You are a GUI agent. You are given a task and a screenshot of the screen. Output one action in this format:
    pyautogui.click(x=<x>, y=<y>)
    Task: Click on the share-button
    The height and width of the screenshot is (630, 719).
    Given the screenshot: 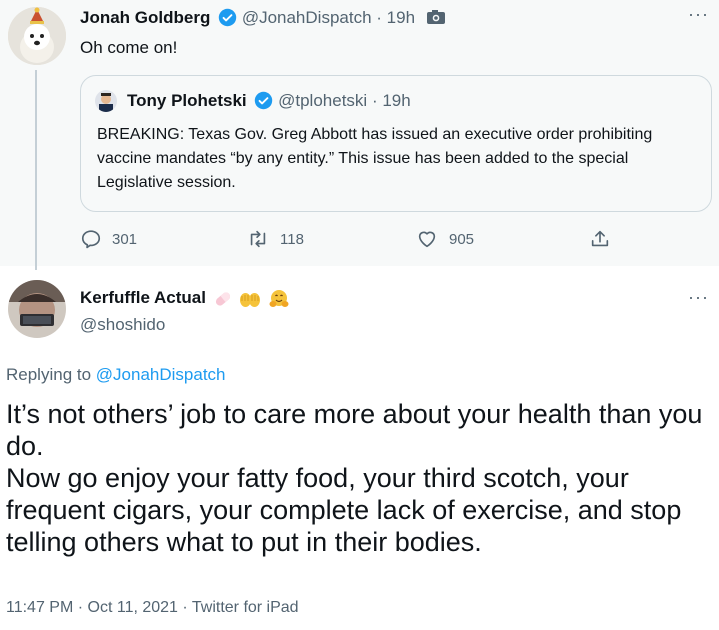 What is the action you would take?
    pyautogui.click(x=600, y=239)
    